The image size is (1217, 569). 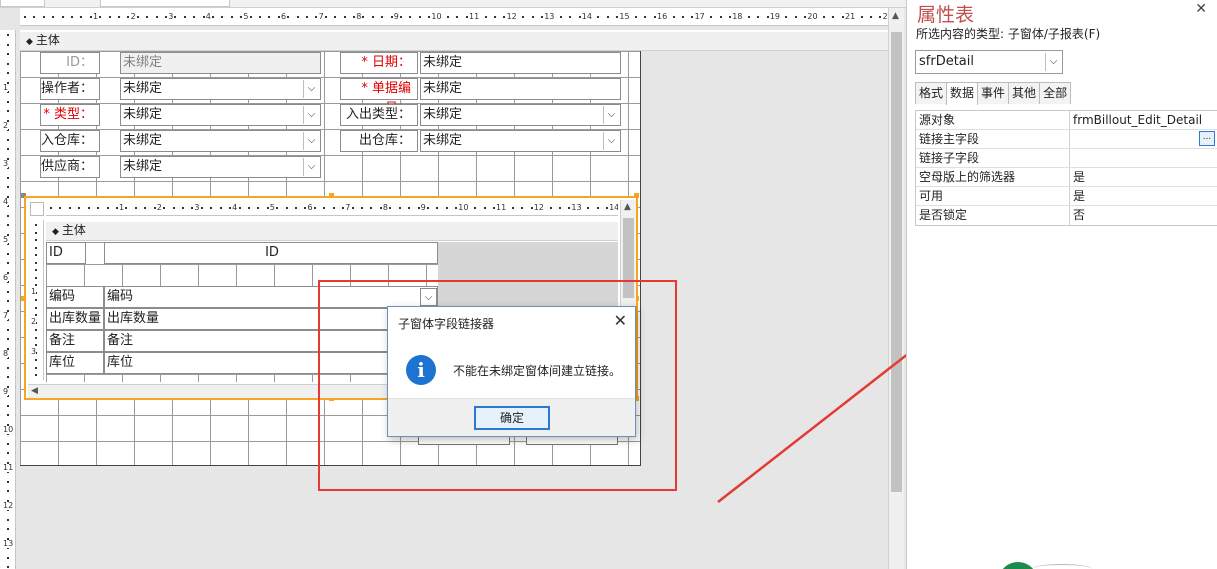 I want to click on dialog-title: 子窗体字段链接器, so click(x=446, y=324).